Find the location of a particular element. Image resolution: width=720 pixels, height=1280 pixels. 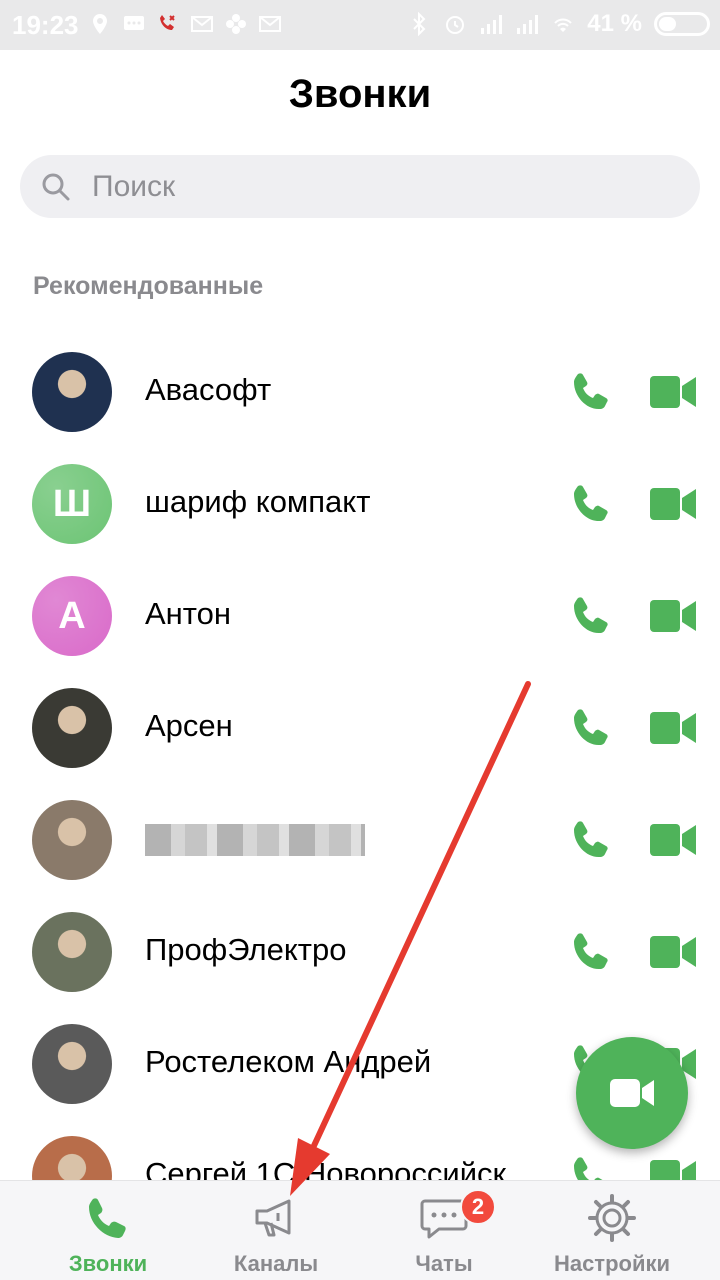

megaphone-icon is located at coordinates (273, 1218).